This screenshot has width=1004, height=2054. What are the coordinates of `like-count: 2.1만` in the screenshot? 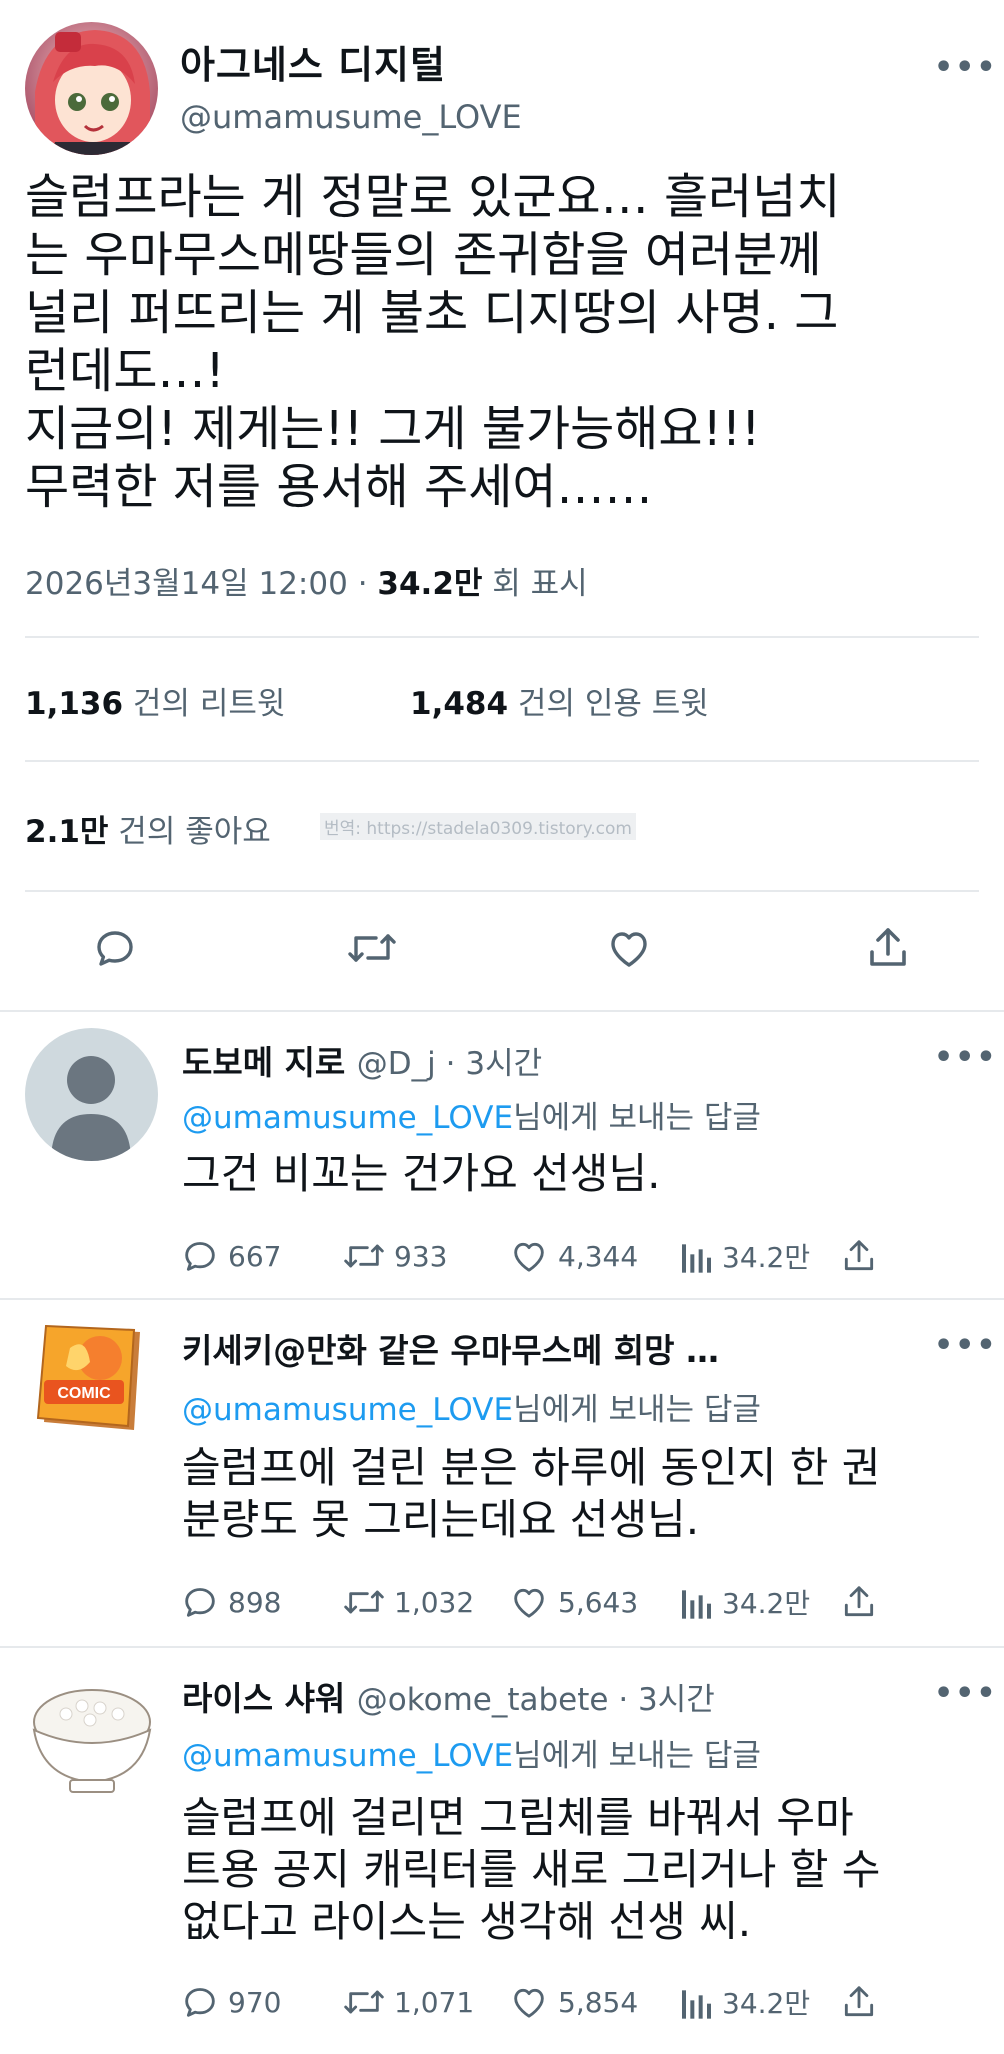 It's located at (67, 832).